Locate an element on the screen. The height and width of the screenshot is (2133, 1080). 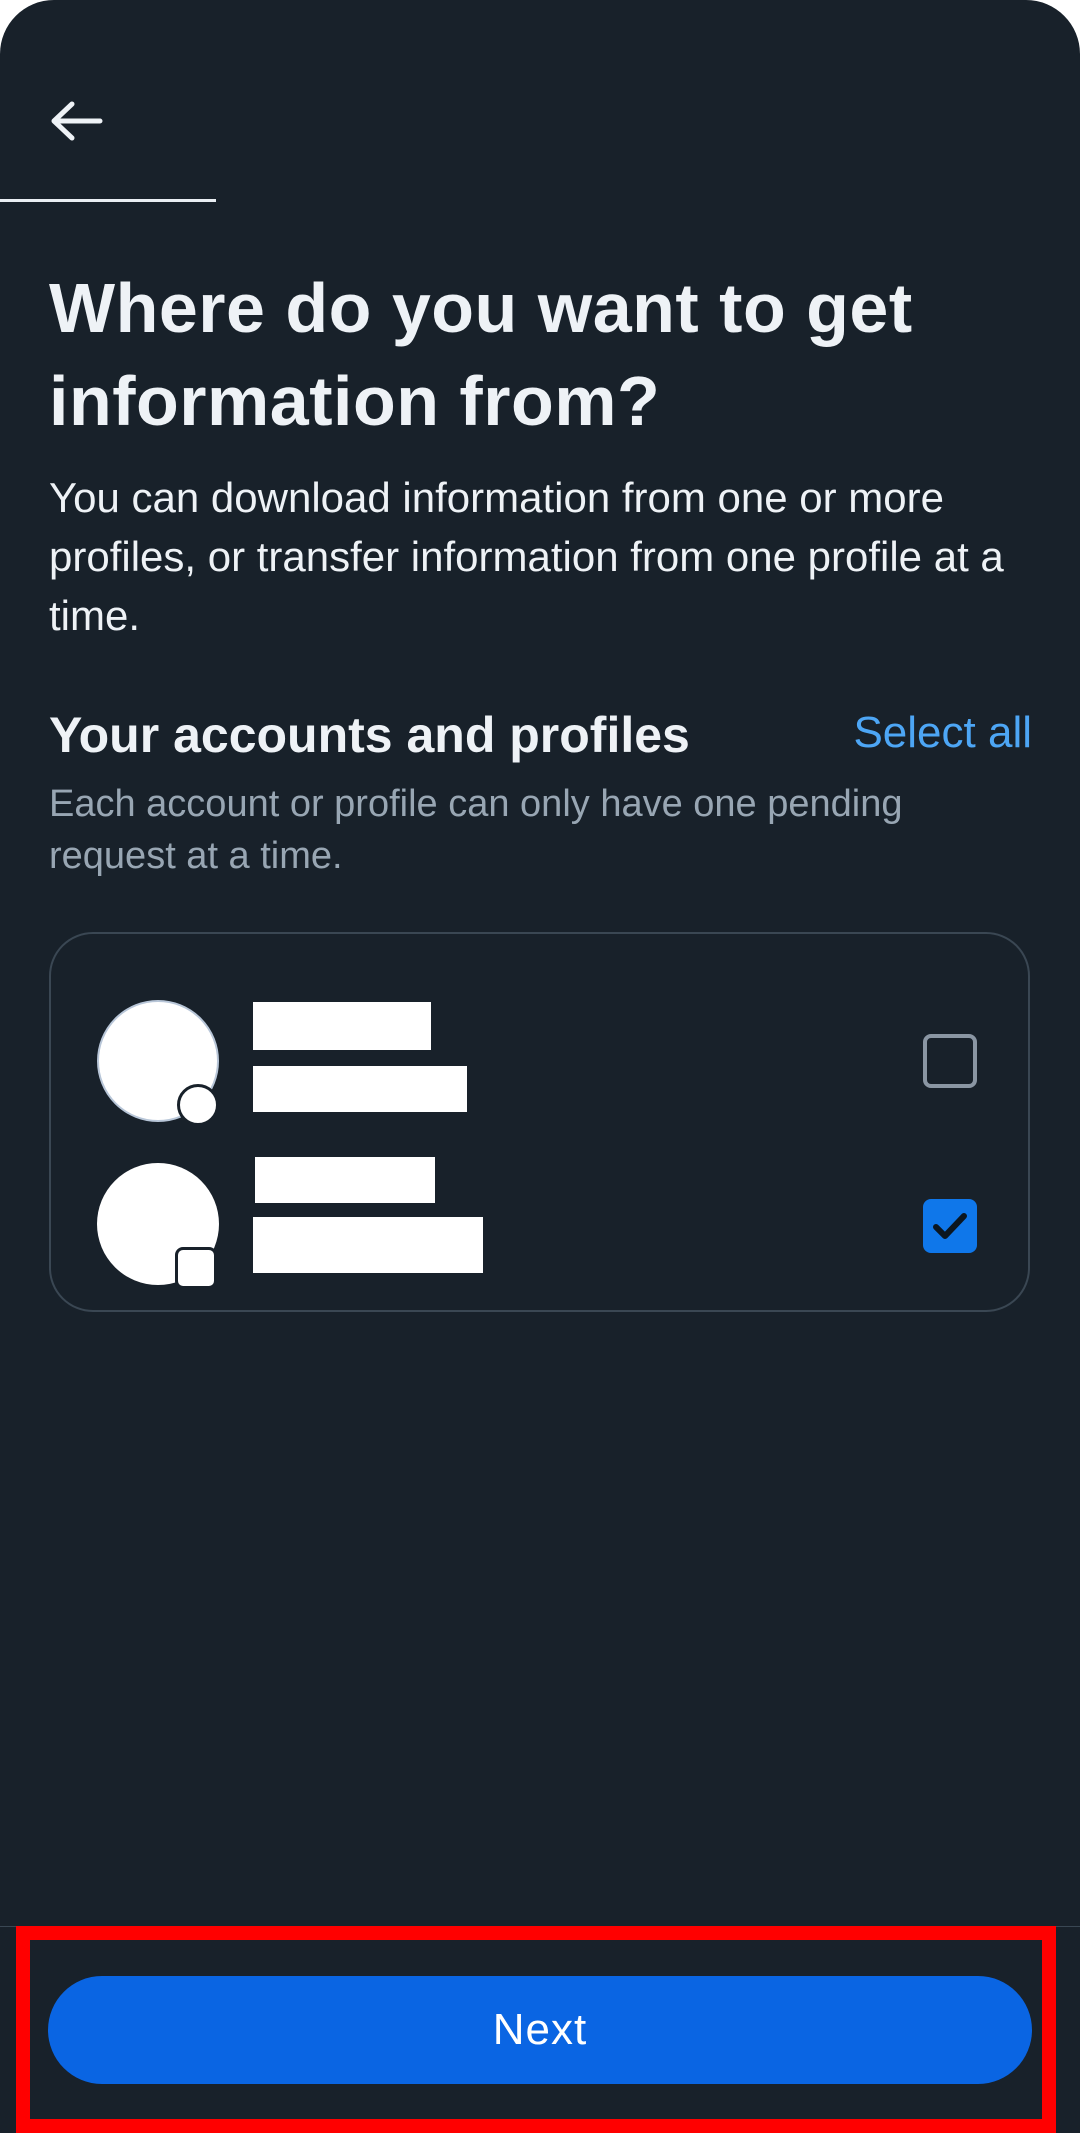
account-checkbox-checked is located at coordinates (950, 1226).